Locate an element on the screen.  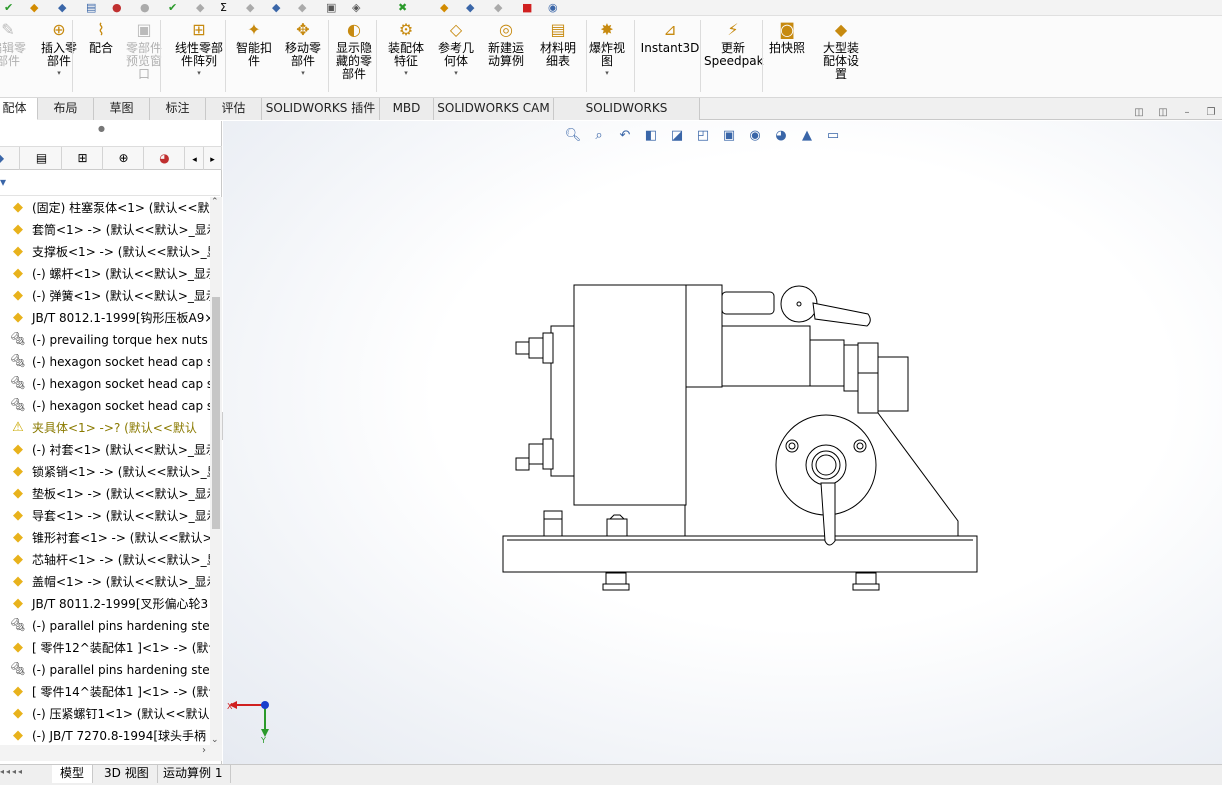
exploded-view-button: ✸ 爆炸视 图 ▾ is located at coordinates (607, 49).